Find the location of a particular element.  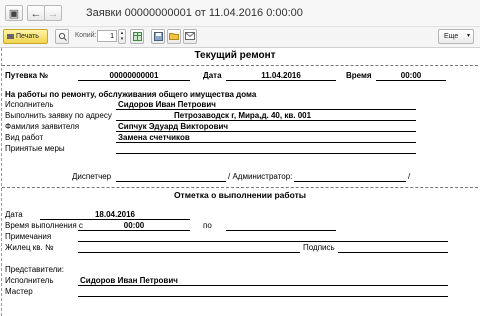

time-from-value: 00:00 is located at coordinates (134, 225).